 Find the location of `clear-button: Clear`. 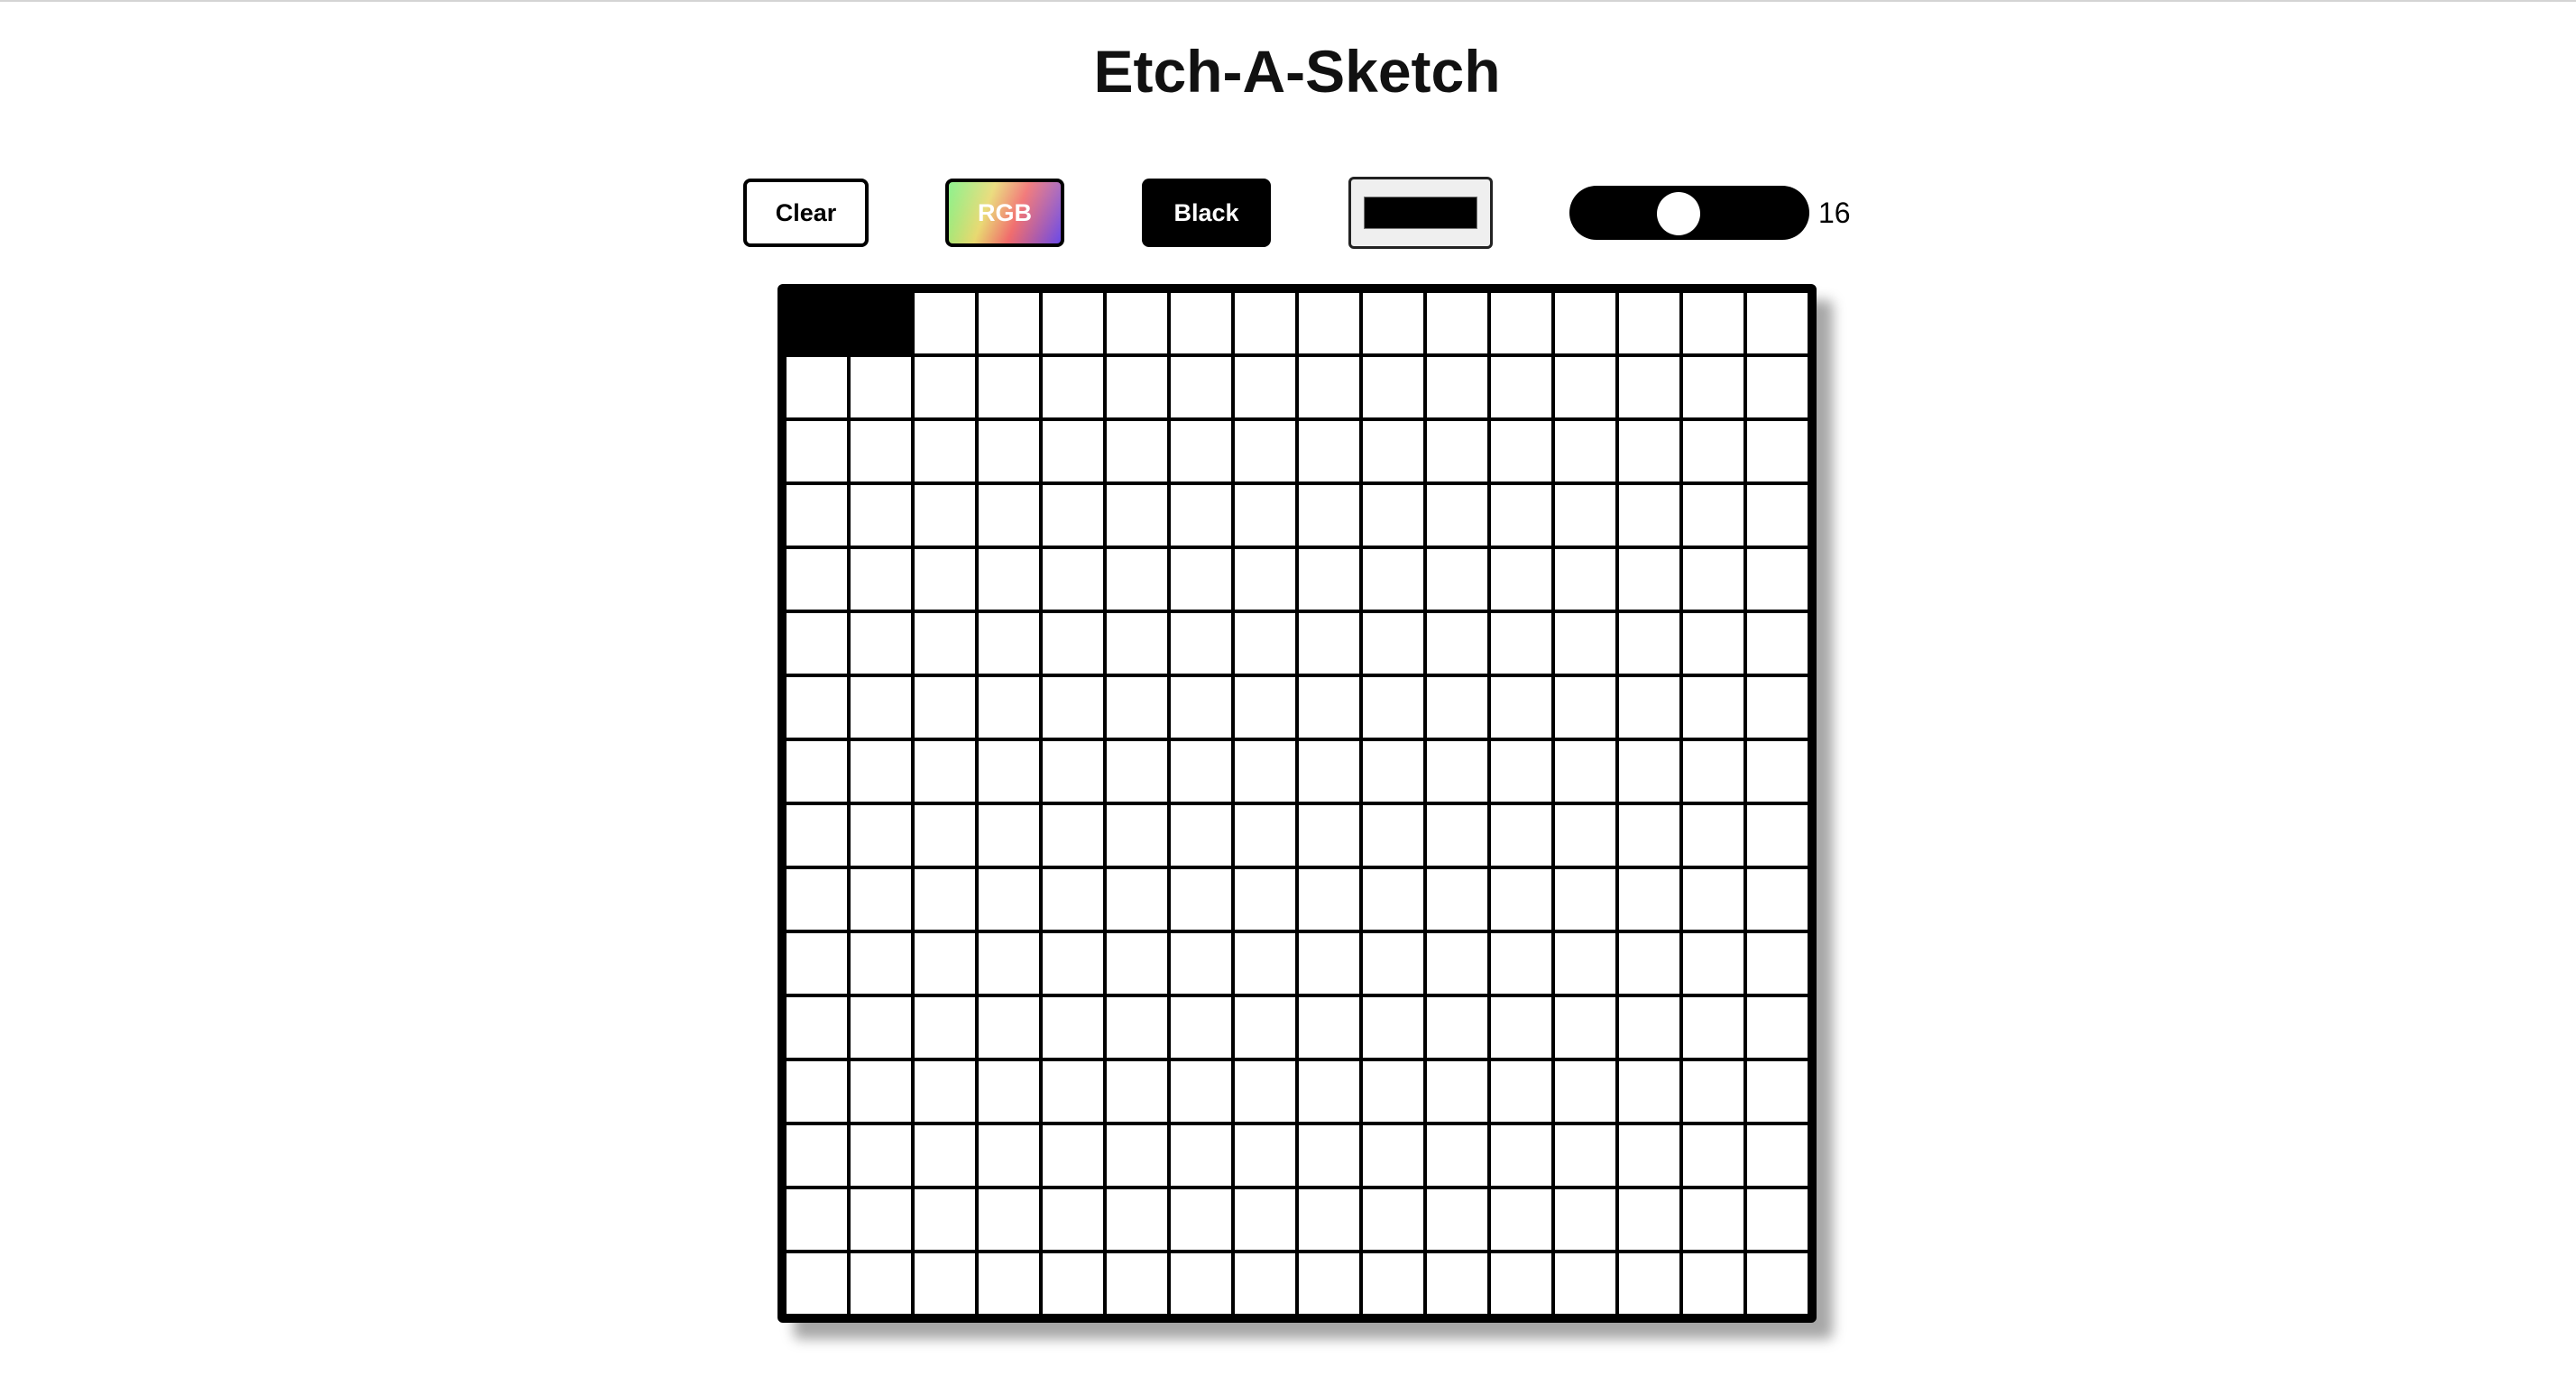

clear-button: Clear is located at coordinates (806, 213).